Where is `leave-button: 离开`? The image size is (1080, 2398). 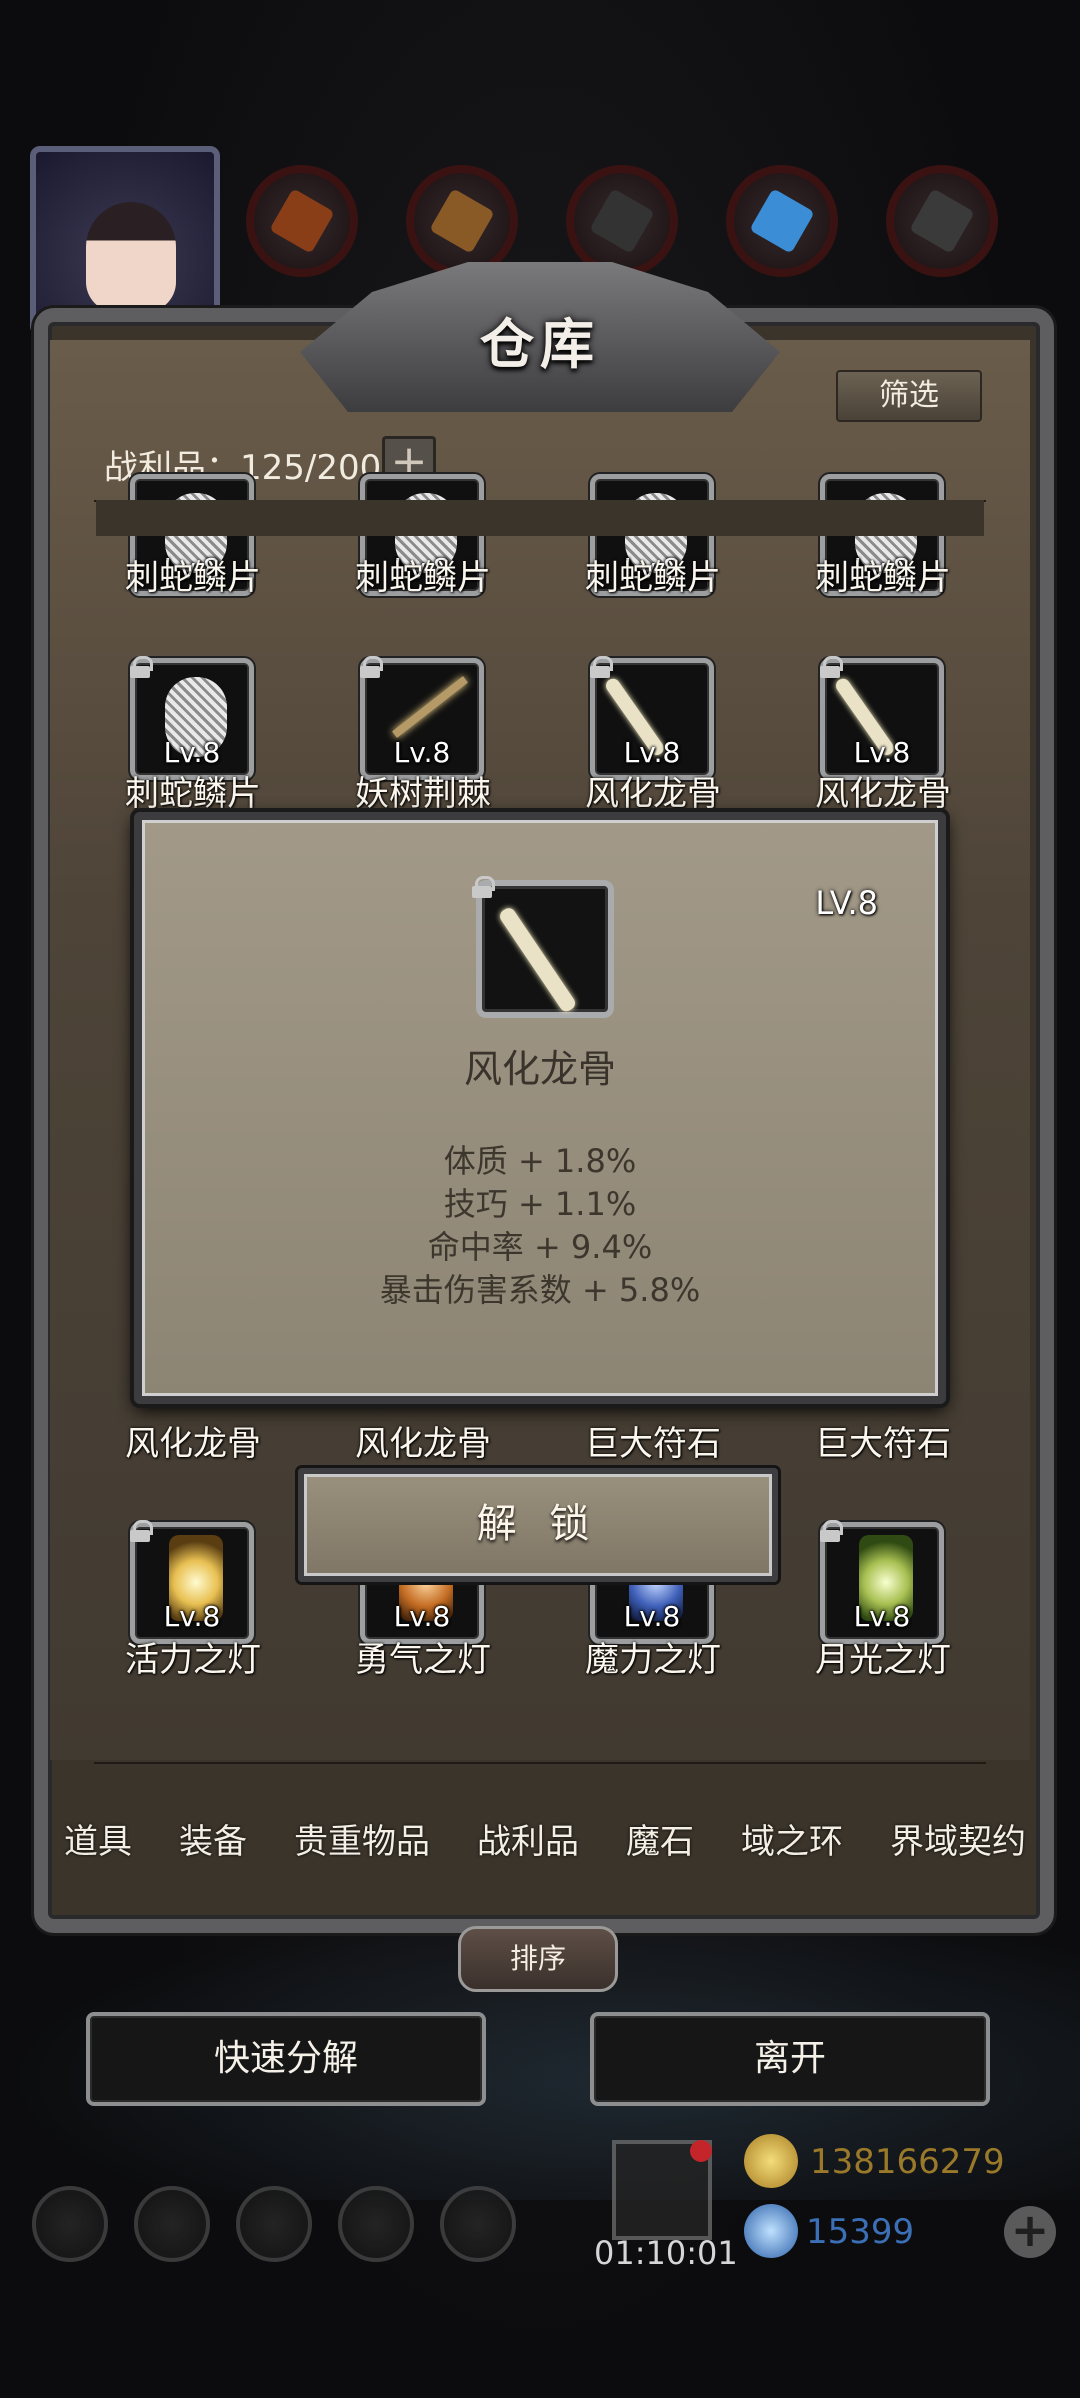 leave-button: 离开 is located at coordinates (790, 2059).